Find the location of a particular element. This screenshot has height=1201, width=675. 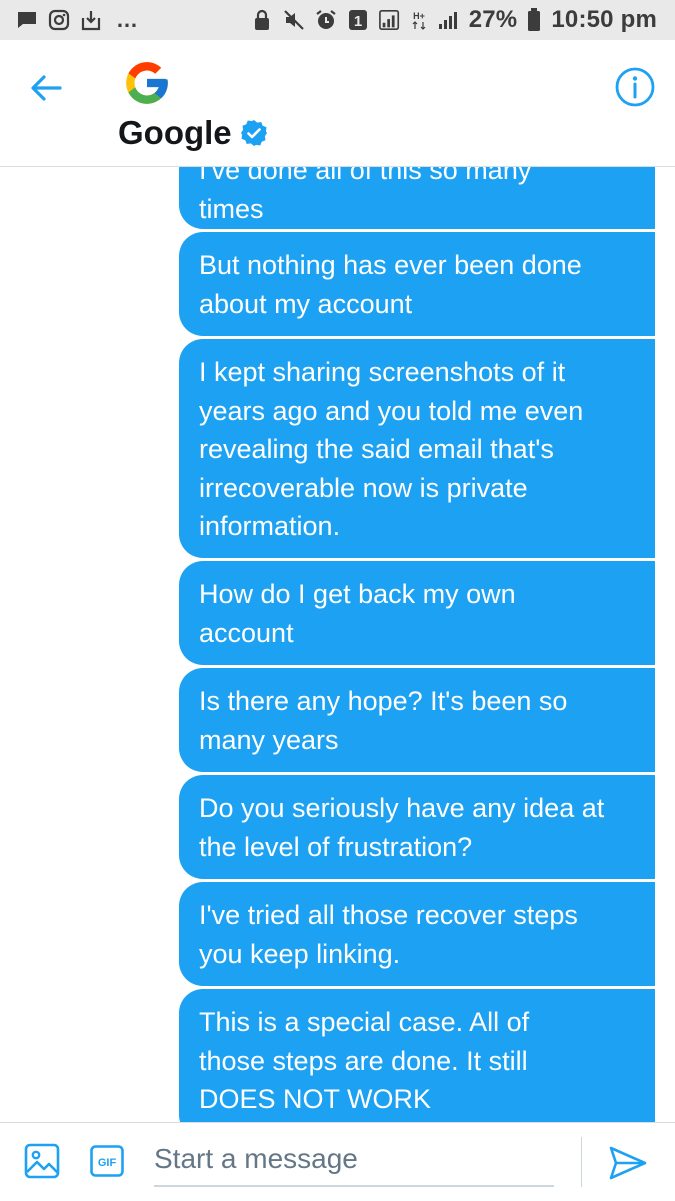

status-bar-right: 1 H+ 27% 10:50 pm is located at coordinates (454, 20).